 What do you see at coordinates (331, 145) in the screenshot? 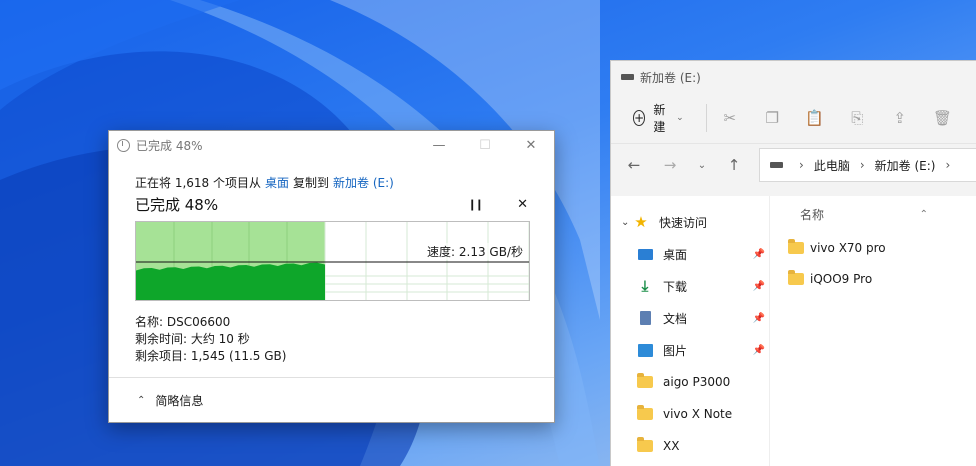
I see `dialog-titlebar: 已完成 48% — ☐ ✕` at bounding box center [331, 145].